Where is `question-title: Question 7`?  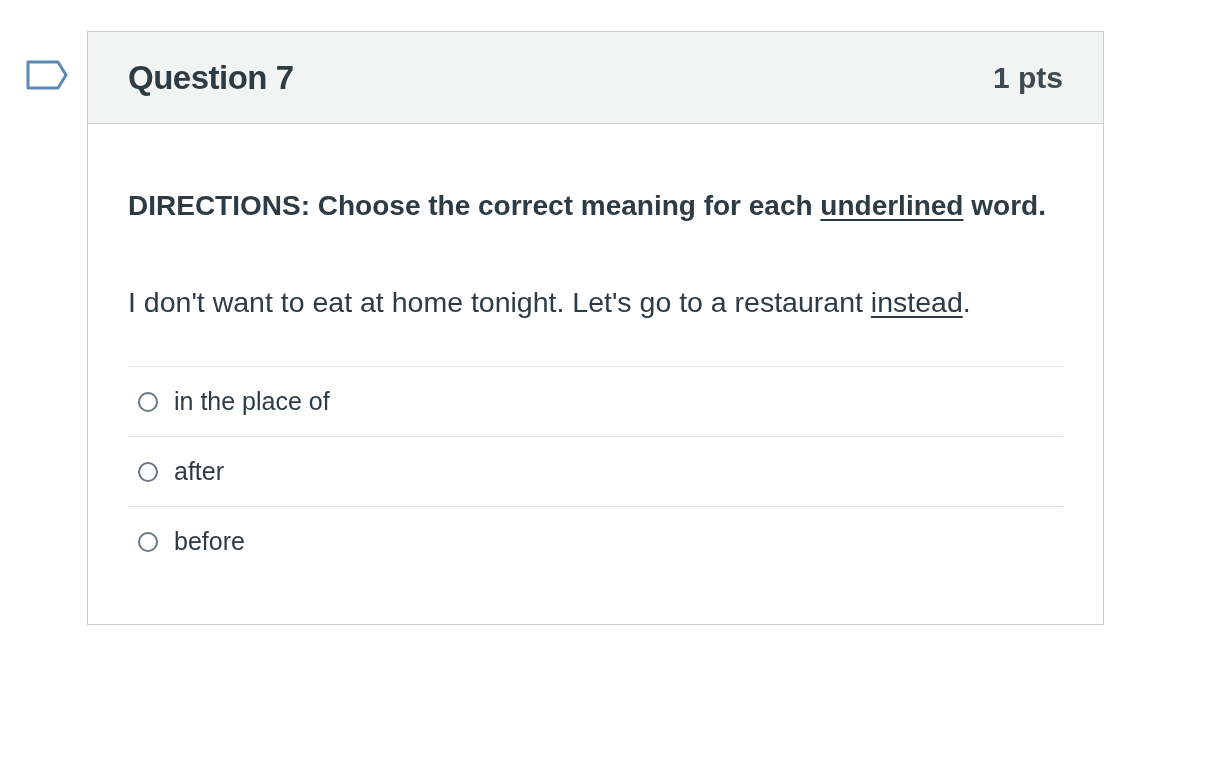
question-title: Question 7 is located at coordinates (211, 77).